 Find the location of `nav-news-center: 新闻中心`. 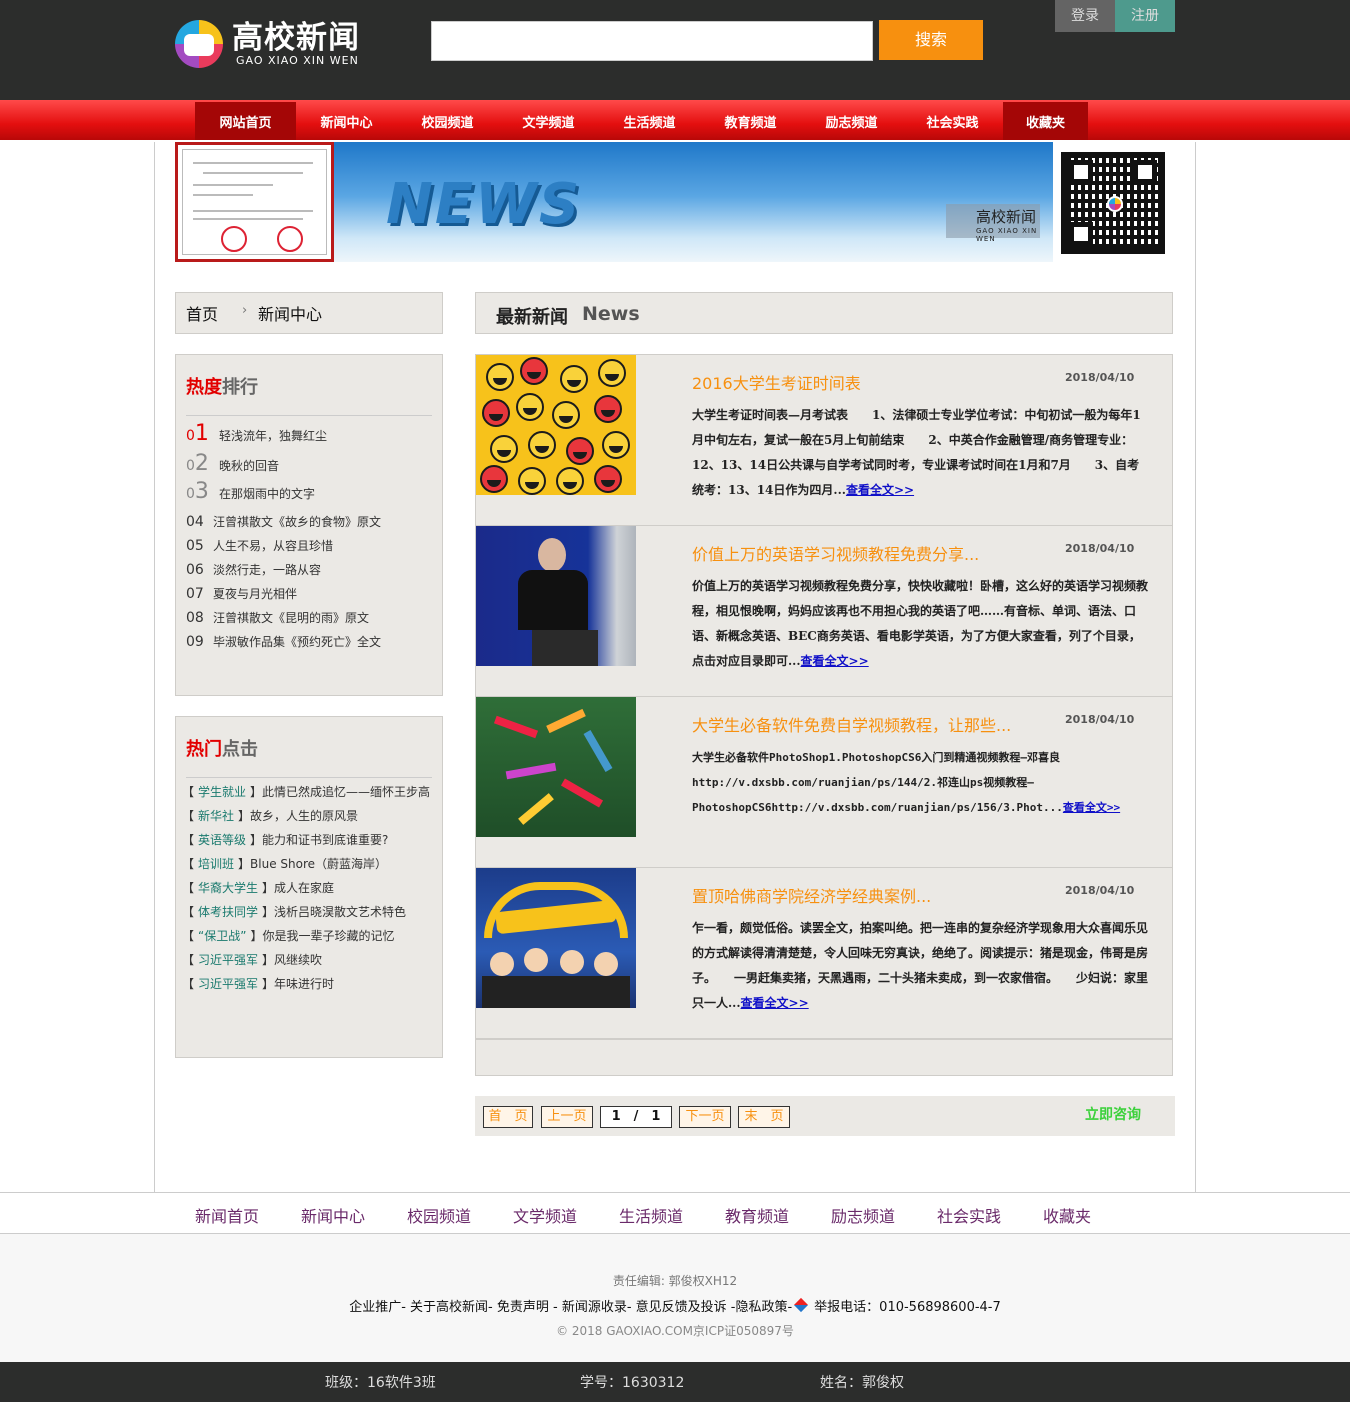

nav-news-center: 新闻中心 is located at coordinates (346, 121).